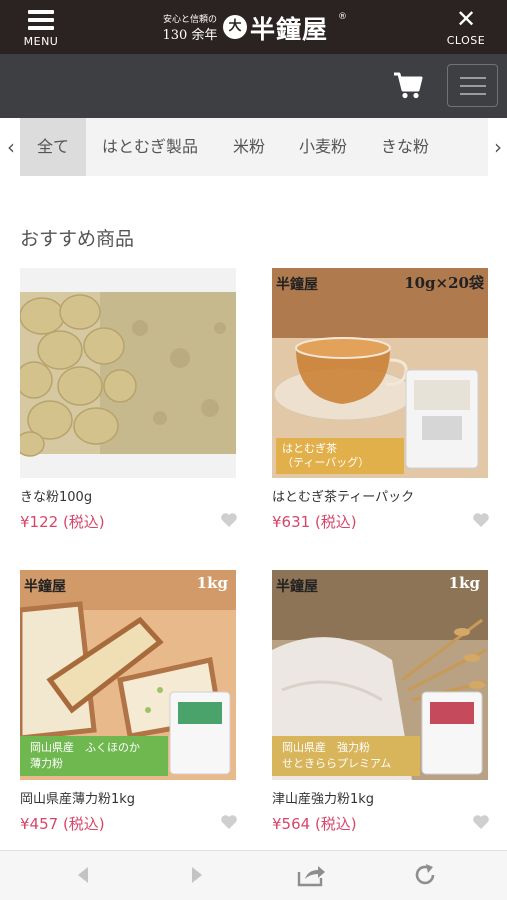 The width and height of the screenshot is (507, 900). Describe the element at coordinates (190, 29) in the screenshot. I see `brand-tagline: 安心と信頼の 130 余年` at that location.